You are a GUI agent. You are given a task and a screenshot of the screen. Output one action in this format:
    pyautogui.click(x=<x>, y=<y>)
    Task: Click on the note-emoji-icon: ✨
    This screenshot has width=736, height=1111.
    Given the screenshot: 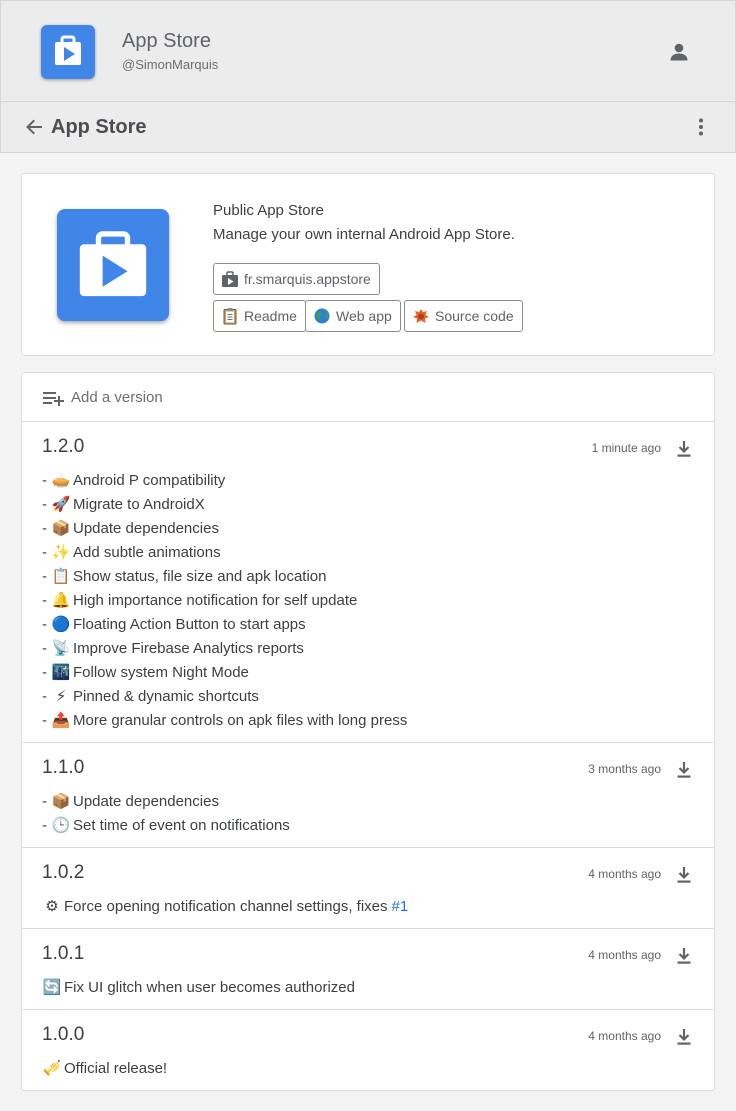 What is the action you would take?
    pyautogui.click(x=61, y=552)
    